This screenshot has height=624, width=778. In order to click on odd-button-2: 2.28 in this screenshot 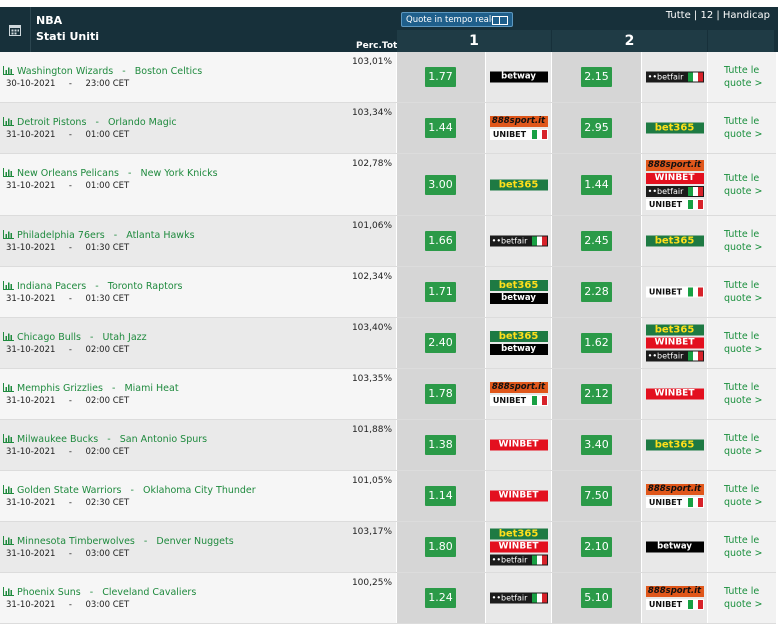, I will do `click(596, 292)`.